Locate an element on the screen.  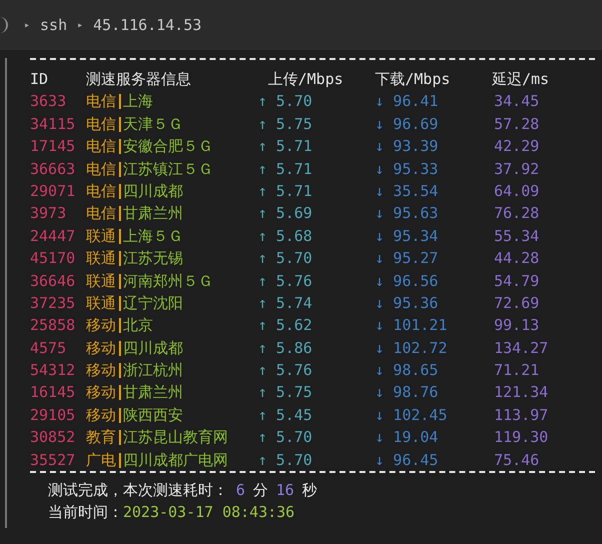
server-id: 36646 is located at coordinates (53, 281).